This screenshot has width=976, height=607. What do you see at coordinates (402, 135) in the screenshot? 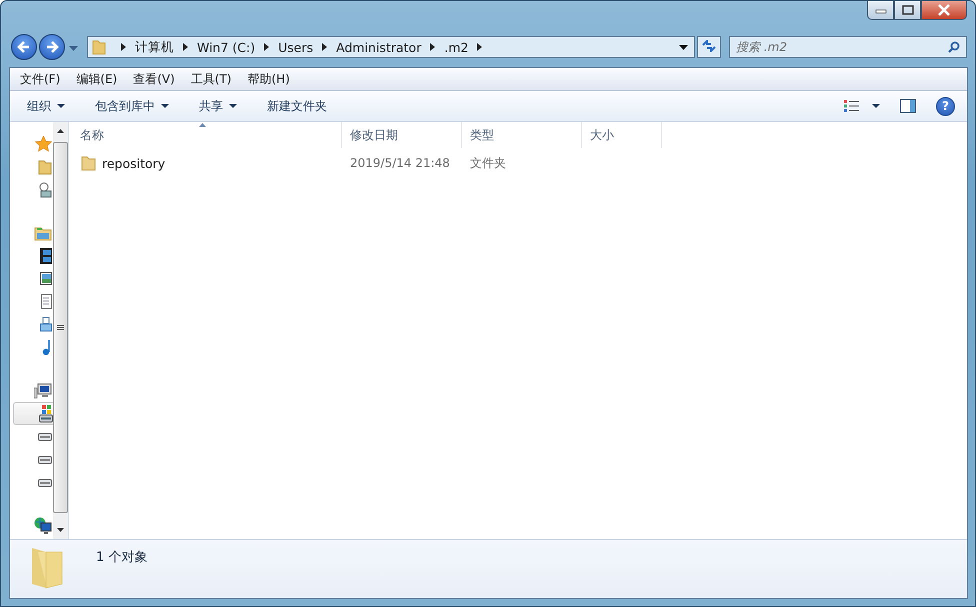
I see `column-header: 修改日期` at bounding box center [402, 135].